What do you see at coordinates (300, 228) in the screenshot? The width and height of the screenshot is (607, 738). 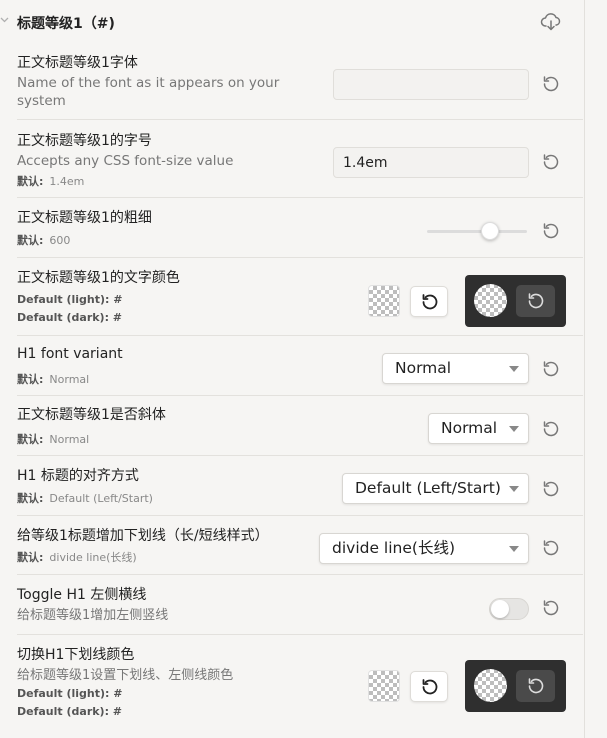 I see `setting-h1-font-weight: 正文标题等级1的粗细 默认: 600` at bounding box center [300, 228].